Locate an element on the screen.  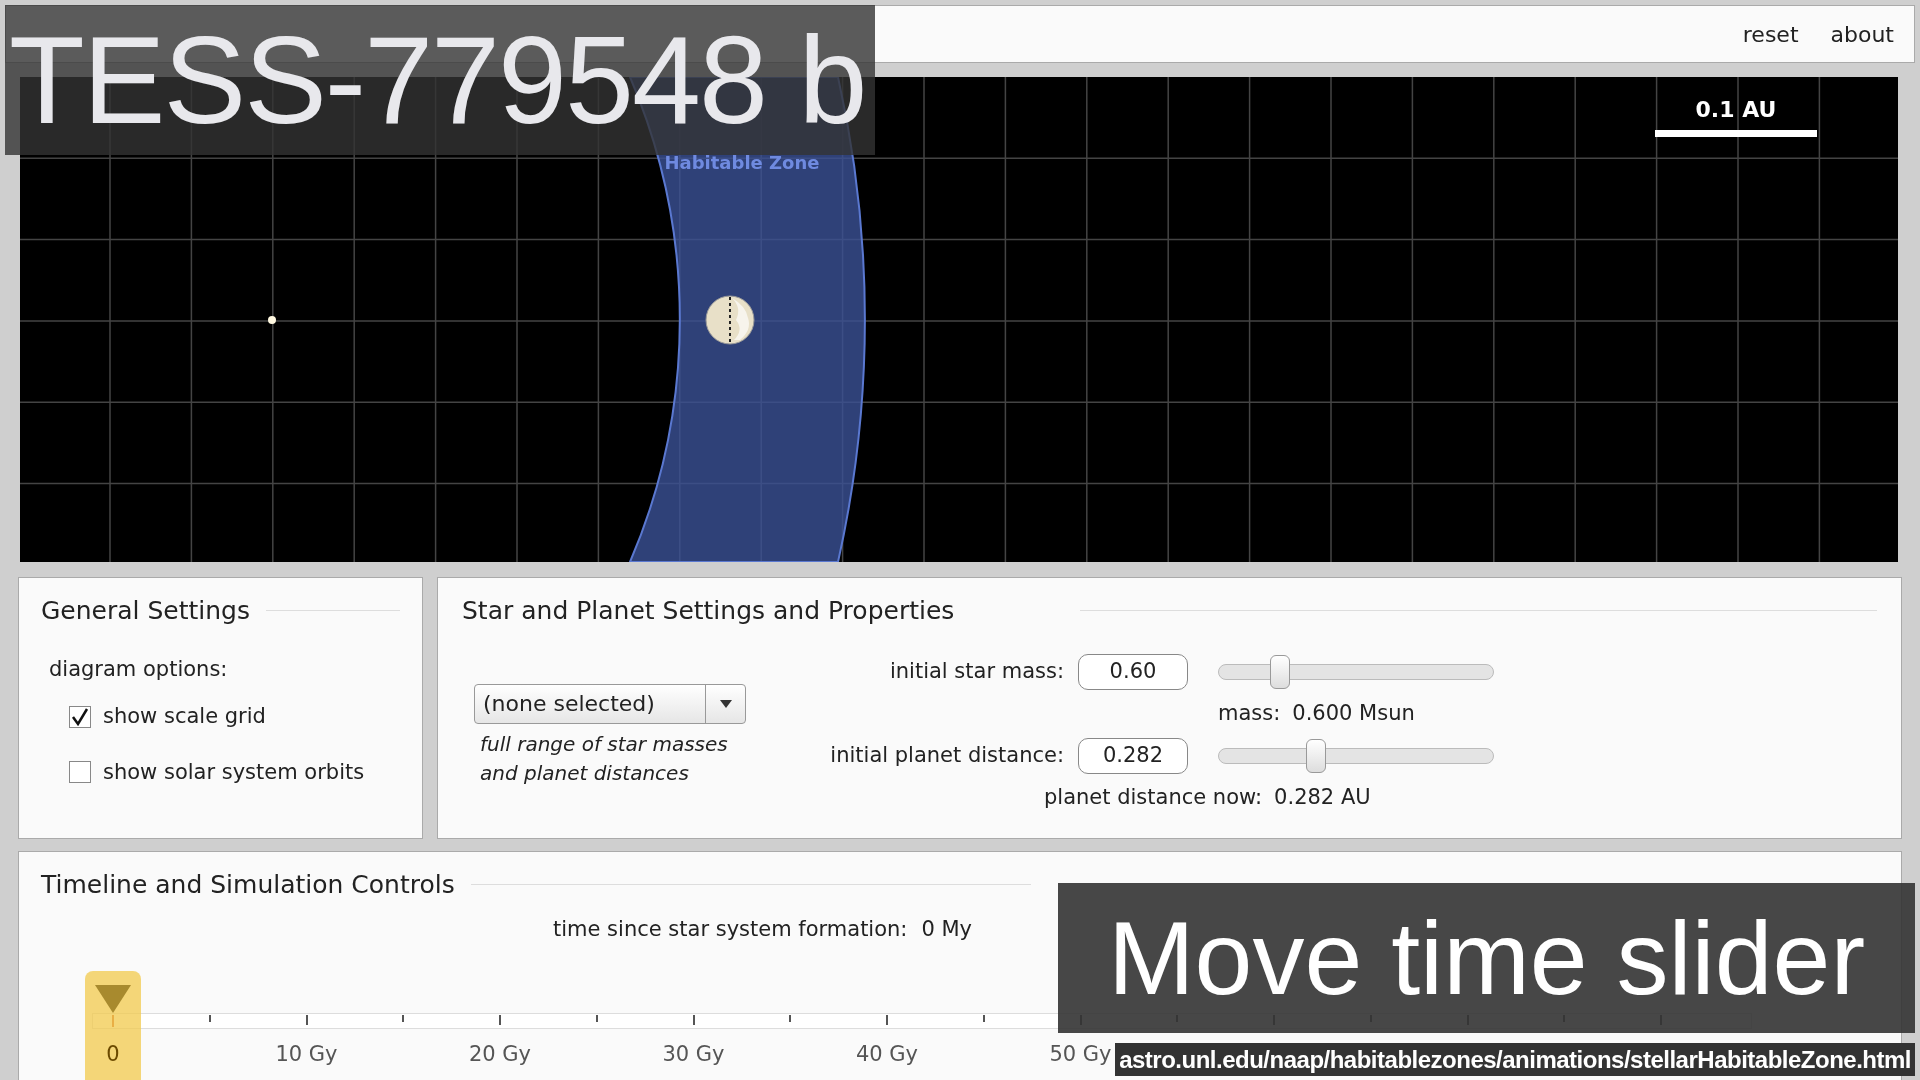
timeline-tick-label: 0 is located at coordinates (113, 1054).